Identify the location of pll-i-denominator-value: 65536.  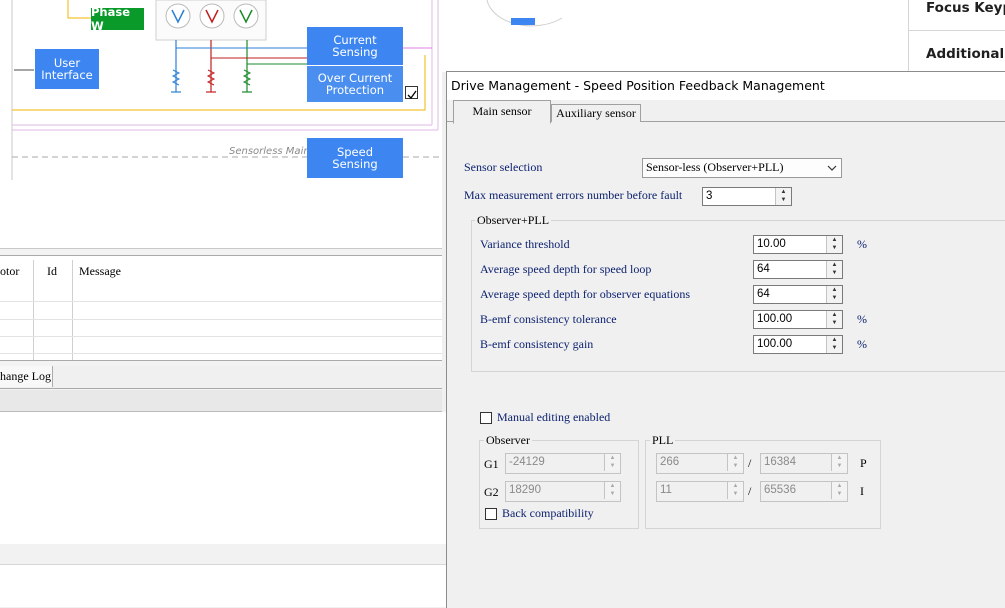
(780, 490).